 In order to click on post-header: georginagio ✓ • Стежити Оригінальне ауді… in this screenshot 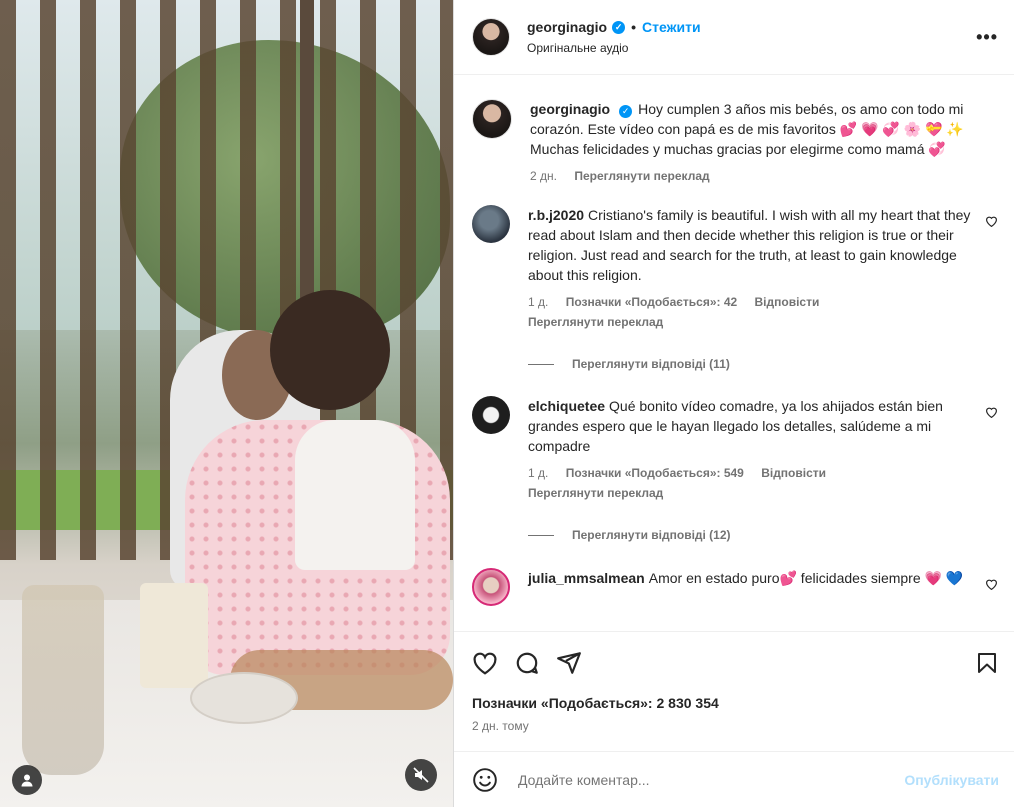, I will do `click(734, 37)`.